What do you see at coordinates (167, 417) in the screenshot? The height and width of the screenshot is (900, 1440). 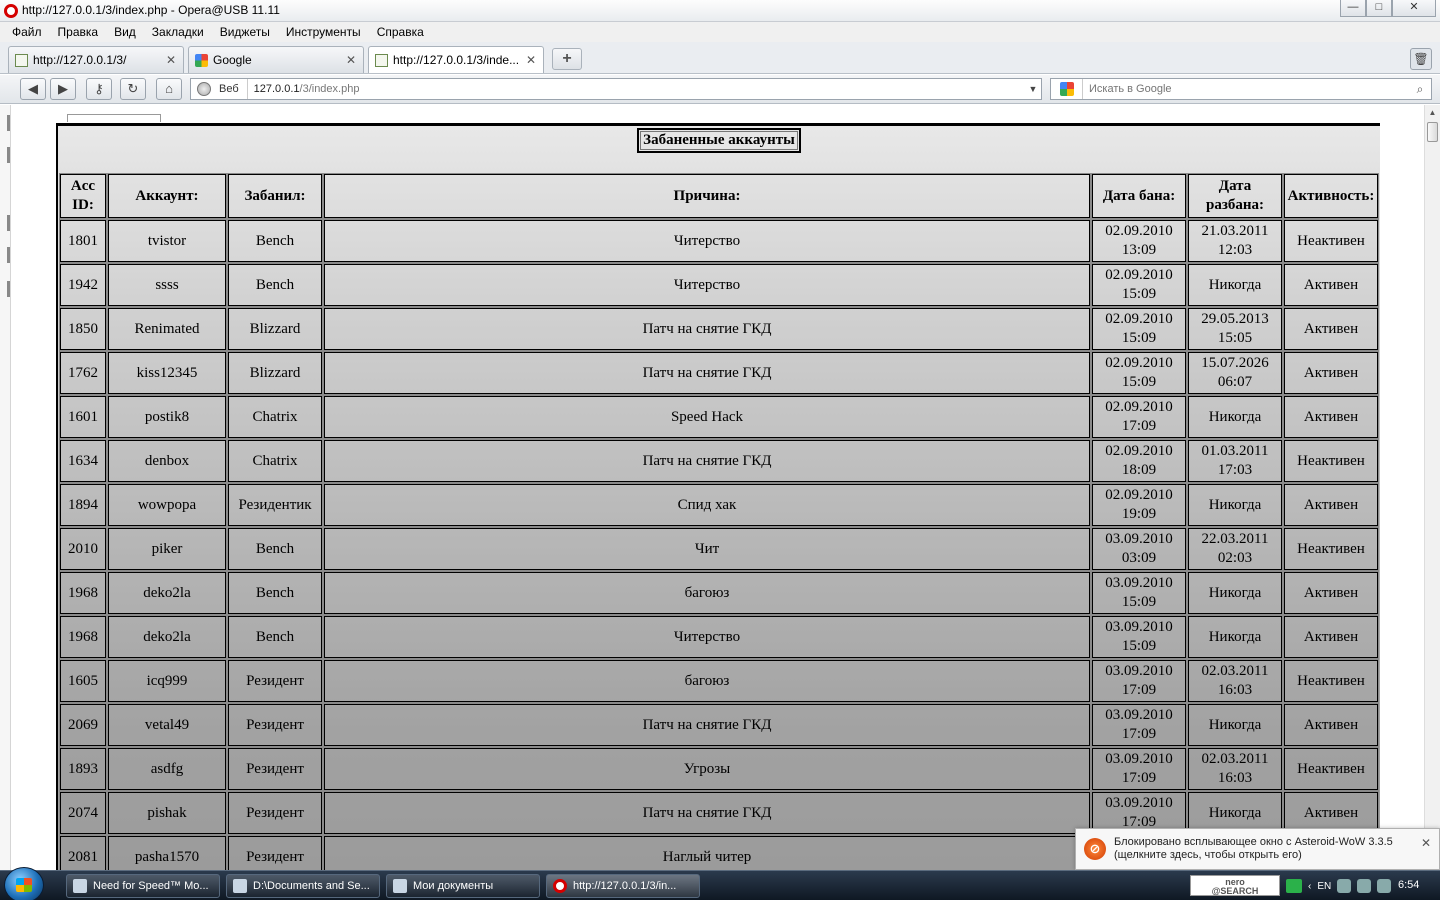 I see `cell-account: postik8` at bounding box center [167, 417].